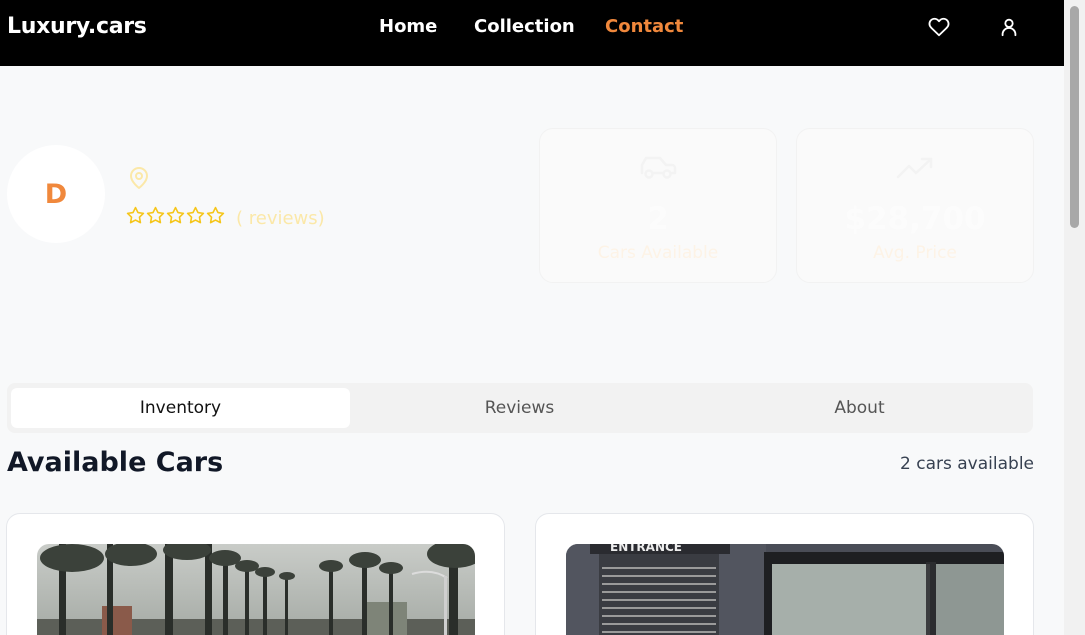 The image size is (1085, 635). What do you see at coordinates (915, 219) in the screenshot?
I see `stat-value-price: $28,700` at bounding box center [915, 219].